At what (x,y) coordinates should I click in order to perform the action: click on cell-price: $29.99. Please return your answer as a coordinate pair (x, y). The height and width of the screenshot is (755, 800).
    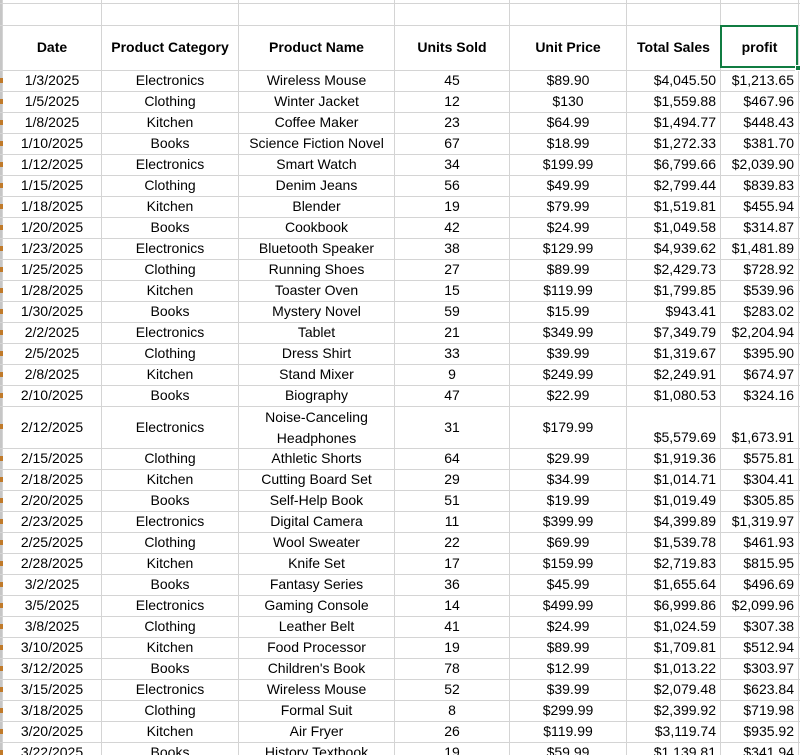
    Looking at the image, I should click on (568, 458).